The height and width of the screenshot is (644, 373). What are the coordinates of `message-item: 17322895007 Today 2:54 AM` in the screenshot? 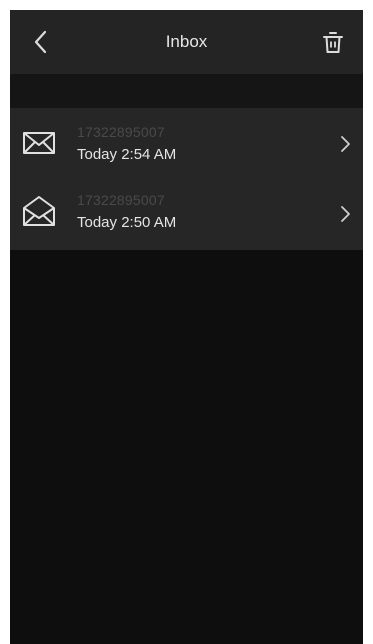 It's located at (186, 143).